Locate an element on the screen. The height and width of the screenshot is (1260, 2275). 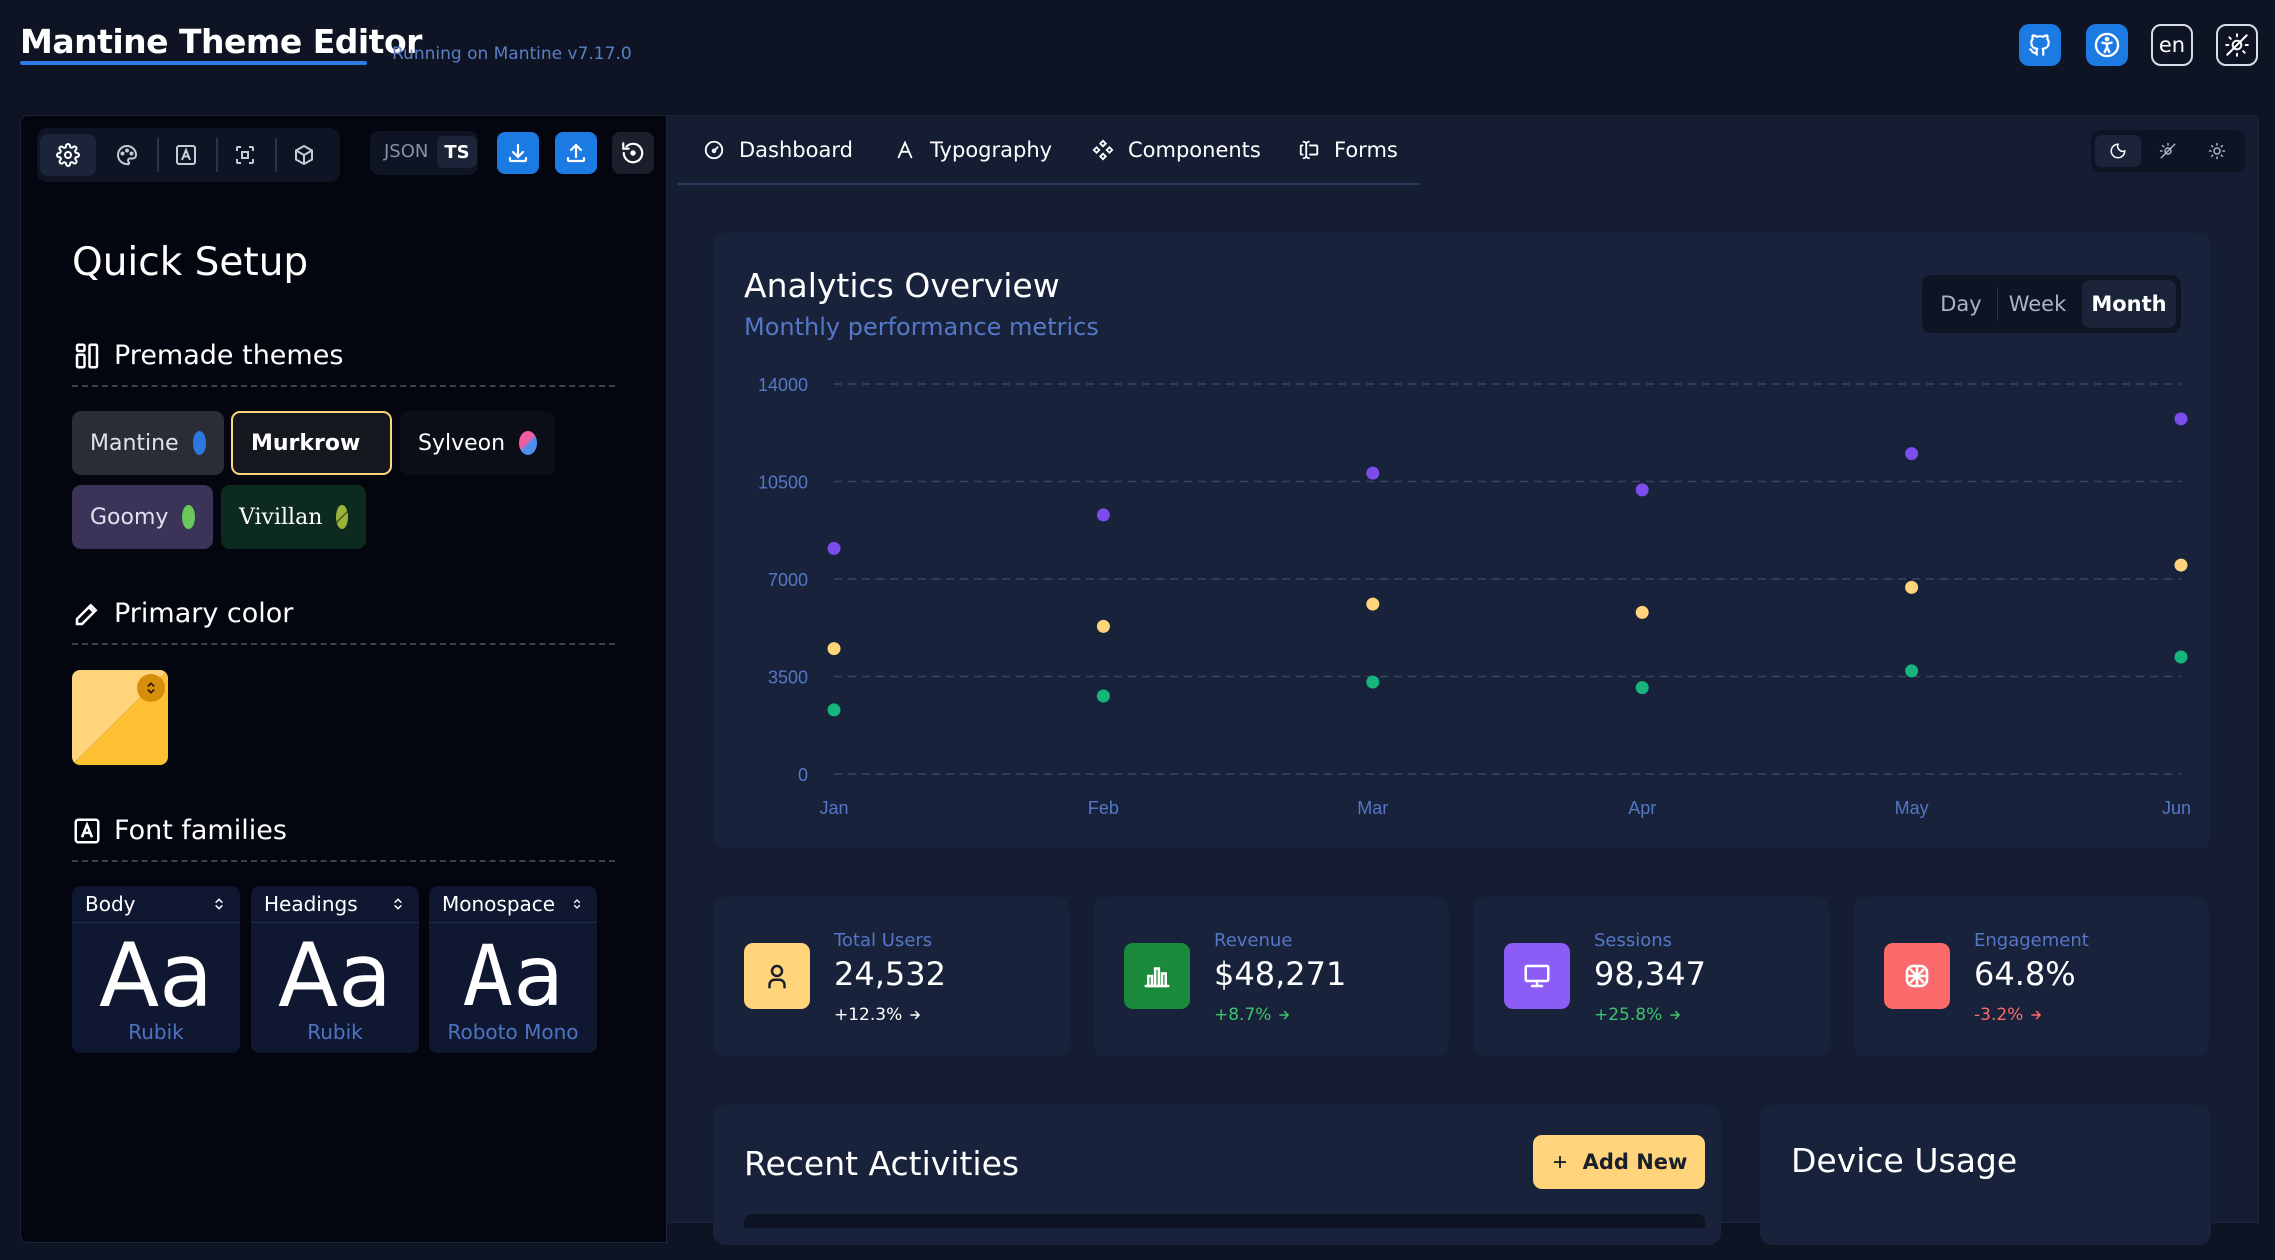
font-families-heading: Font families is located at coordinates (179, 830).